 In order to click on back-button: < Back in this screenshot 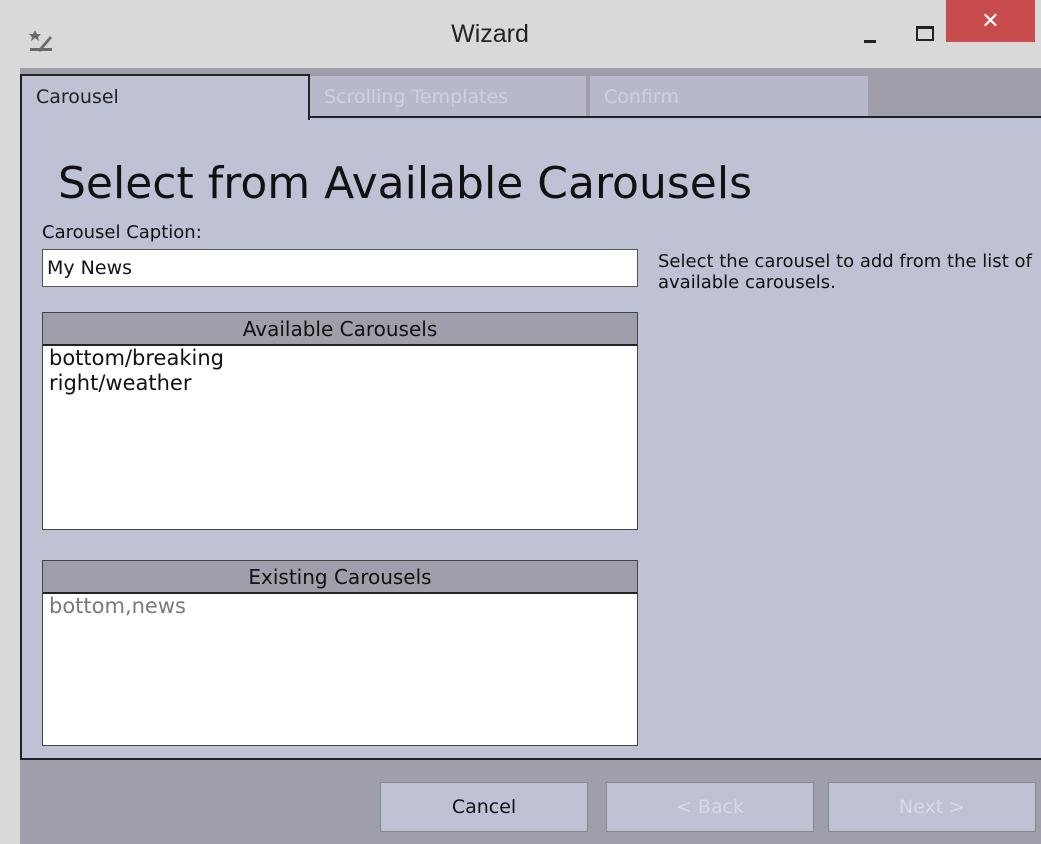, I will do `click(710, 807)`.